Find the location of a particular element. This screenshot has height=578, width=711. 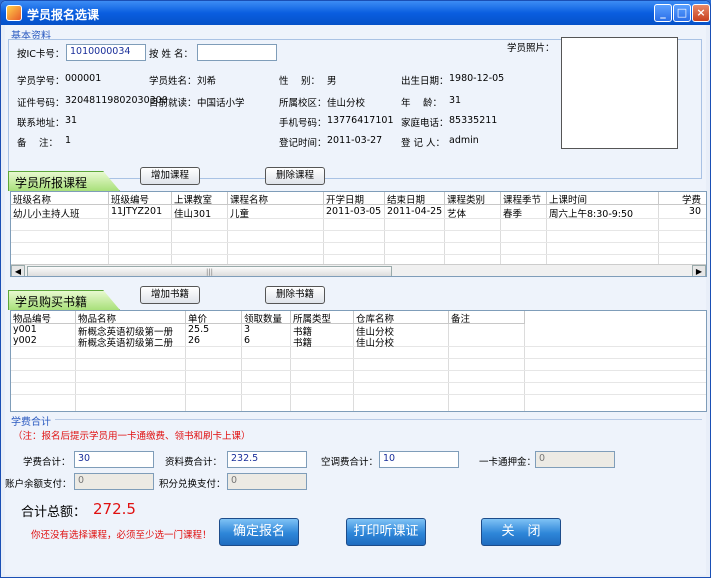

student-name-value: 刘希 is located at coordinates (207, 81).